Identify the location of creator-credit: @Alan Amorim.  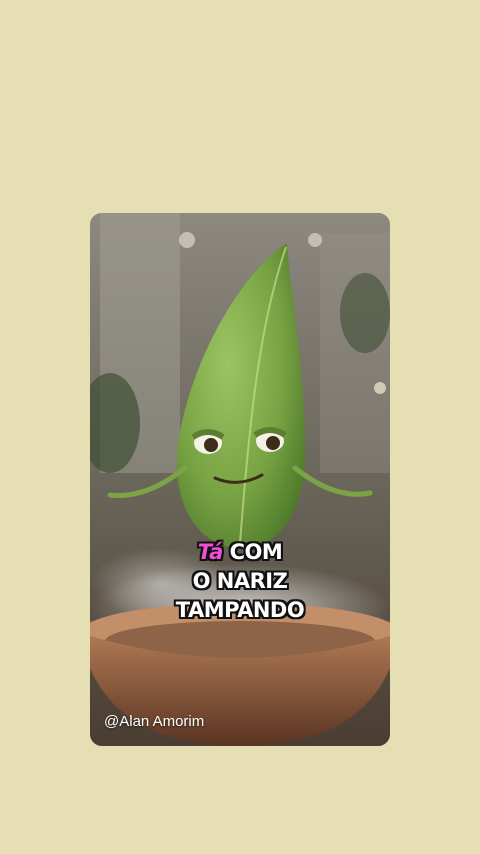
(154, 721).